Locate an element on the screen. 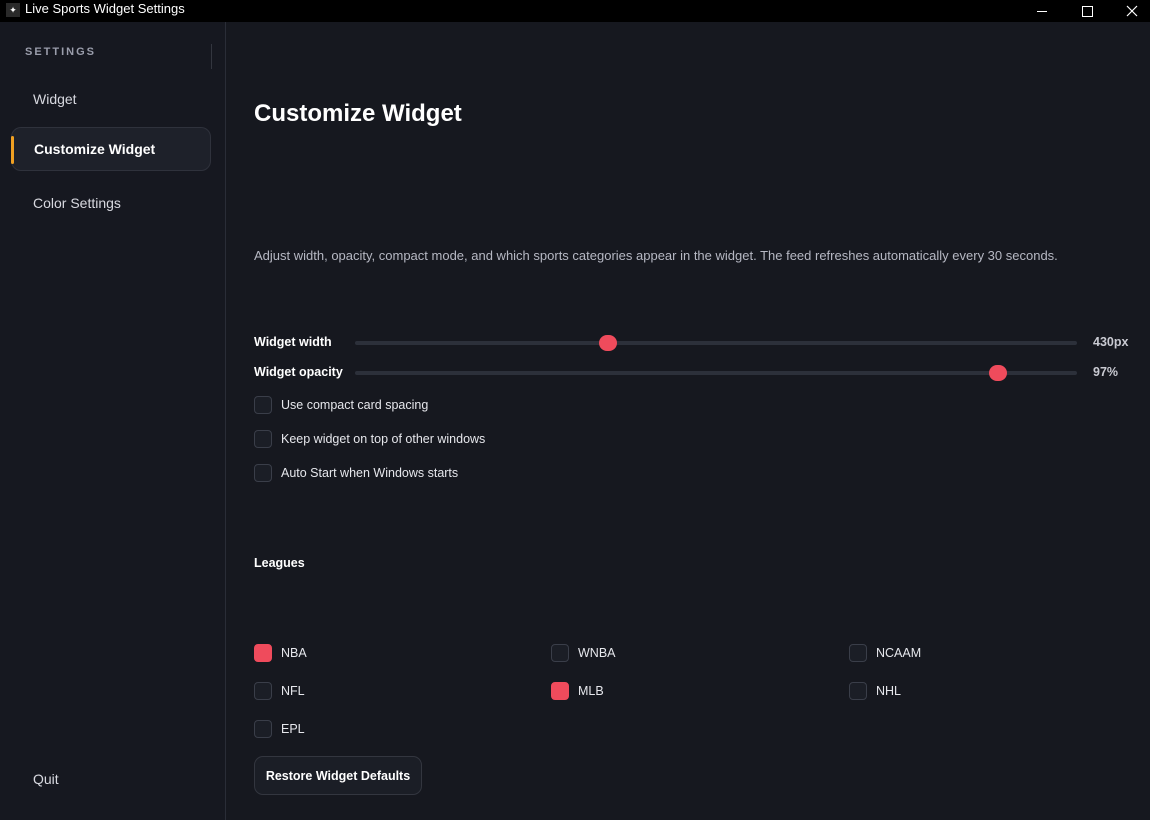 This screenshot has height=820, width=1150. compact-spacing-checkbox is located at coordinates (263, 405).